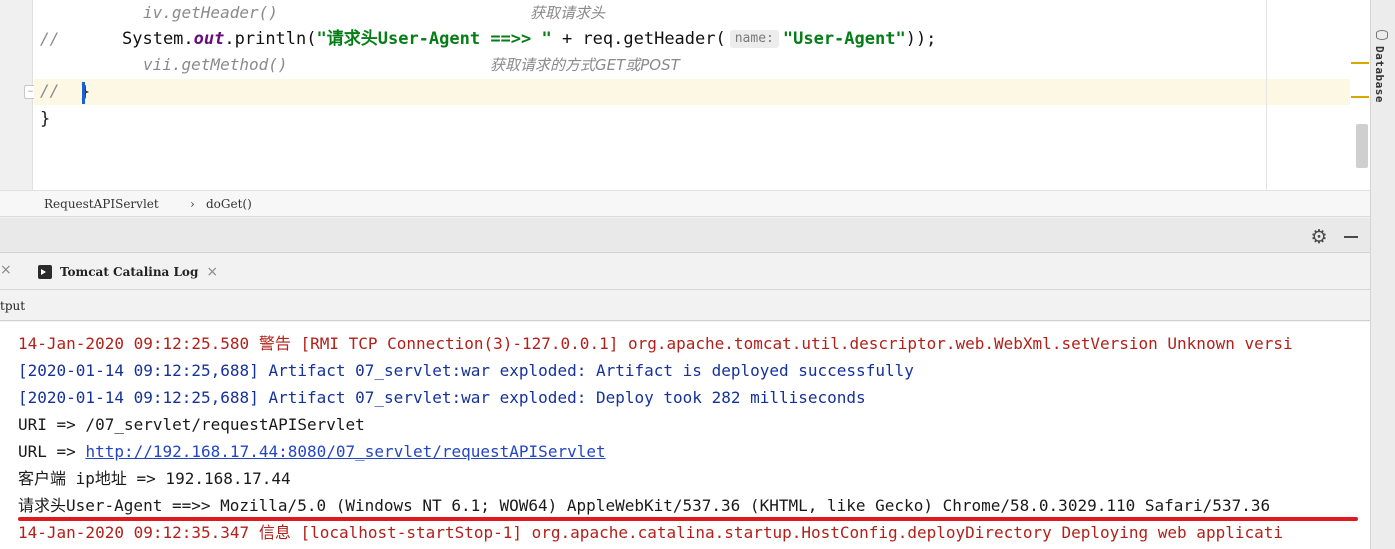  I want to click on console-text: URL =>, so click(52, 451).